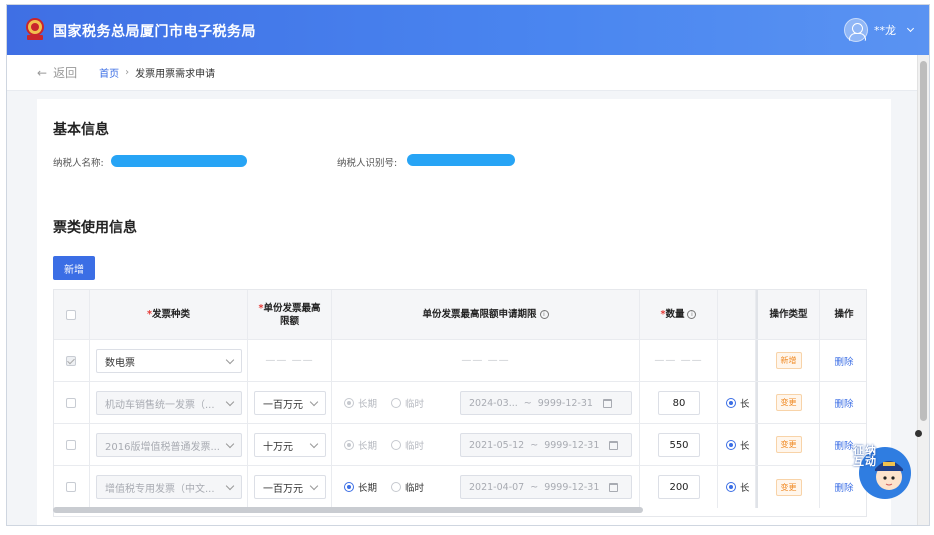  I want to click on quantity-input: 200, so click(679, 487).